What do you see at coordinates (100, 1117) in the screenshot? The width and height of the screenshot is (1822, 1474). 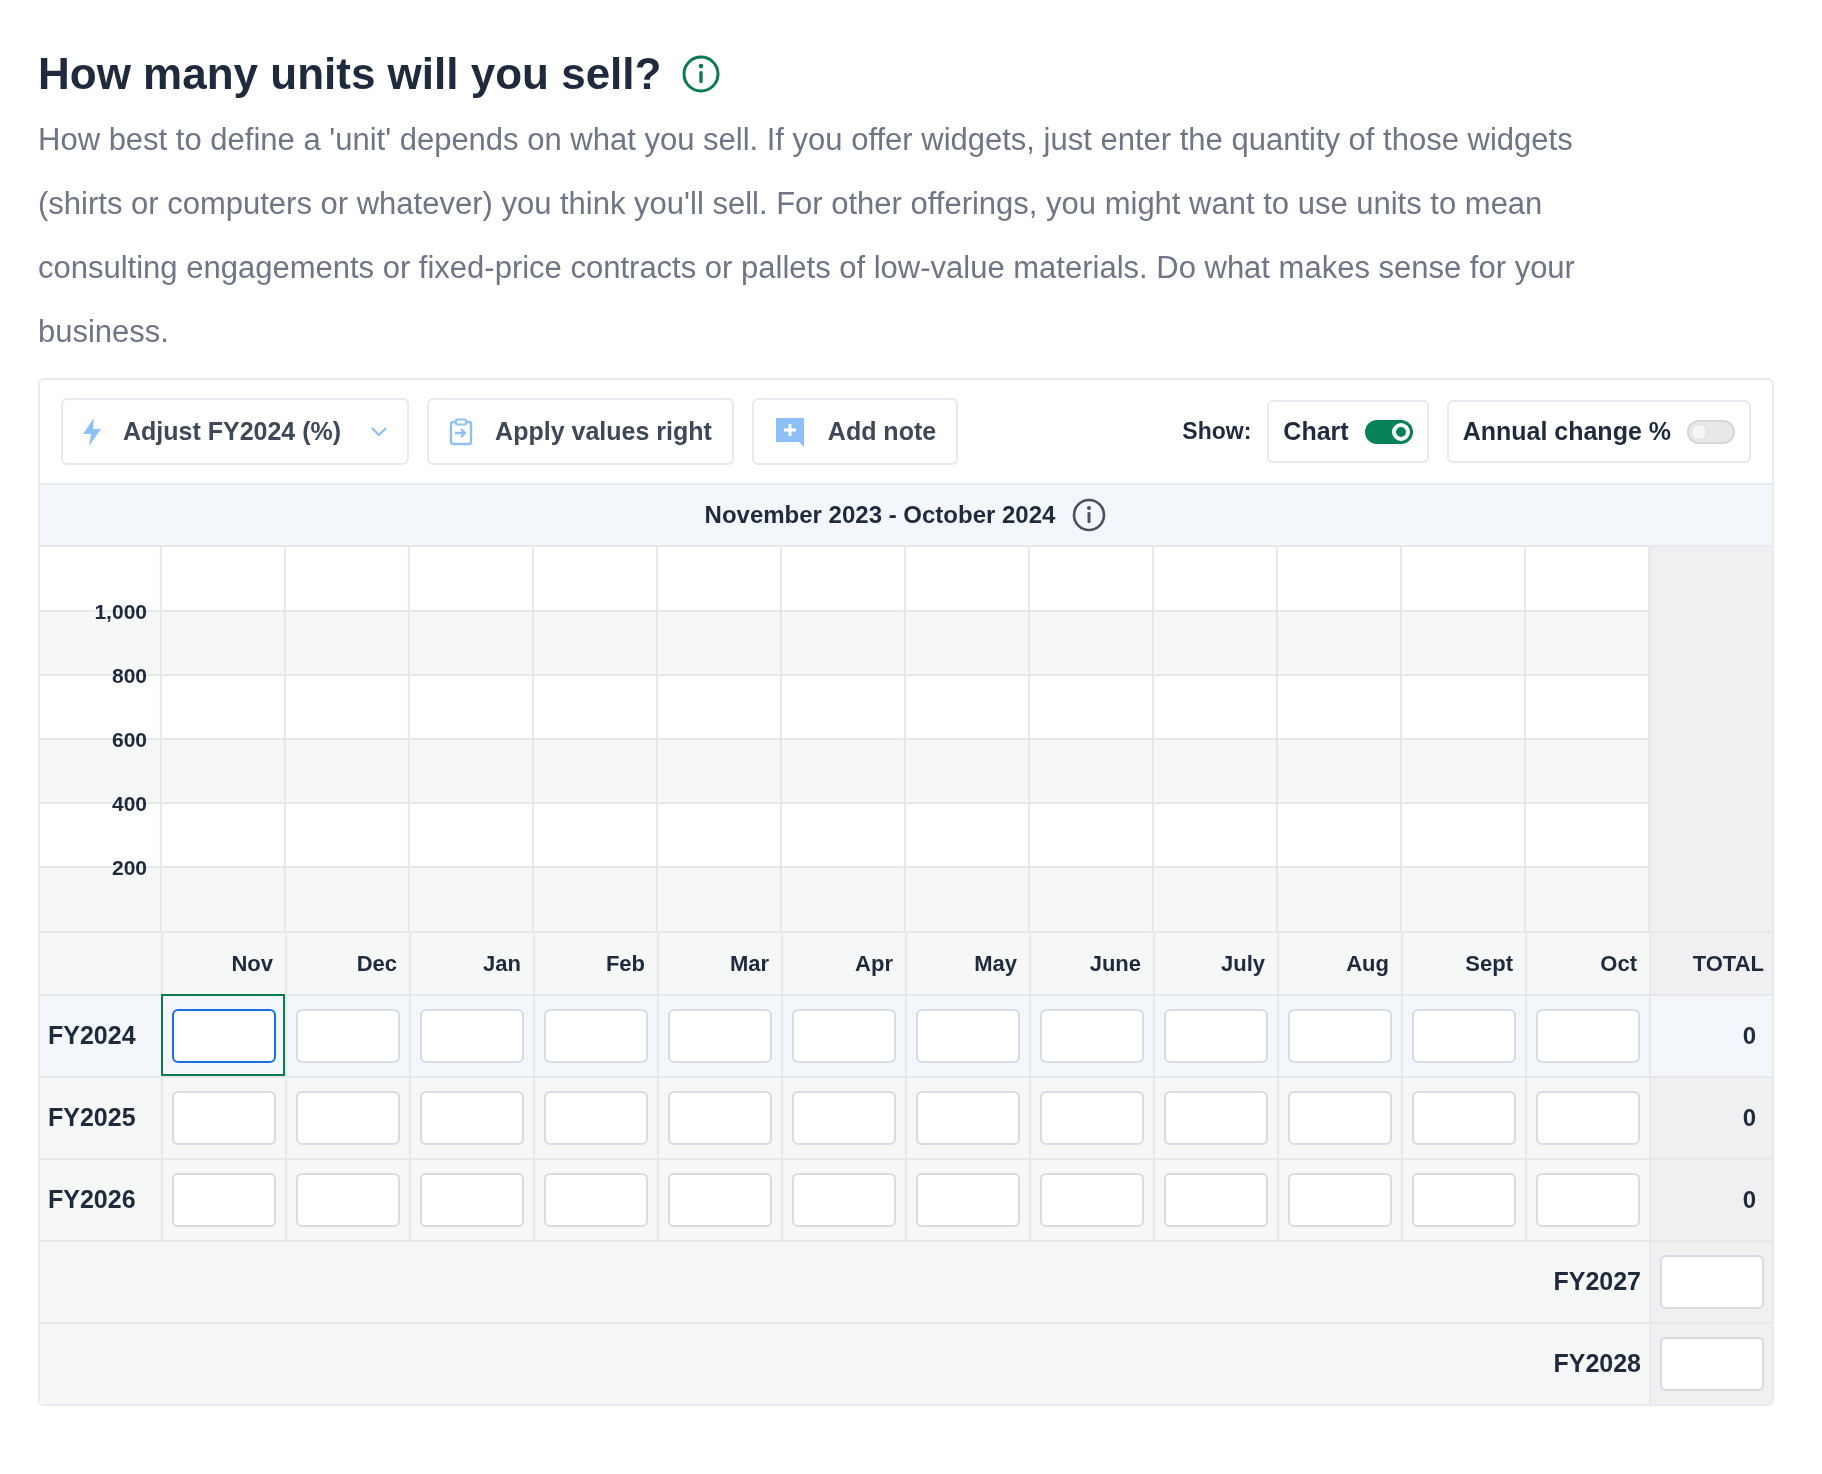 I see `row-header: FY2025` at bounding box center [100, 1117].